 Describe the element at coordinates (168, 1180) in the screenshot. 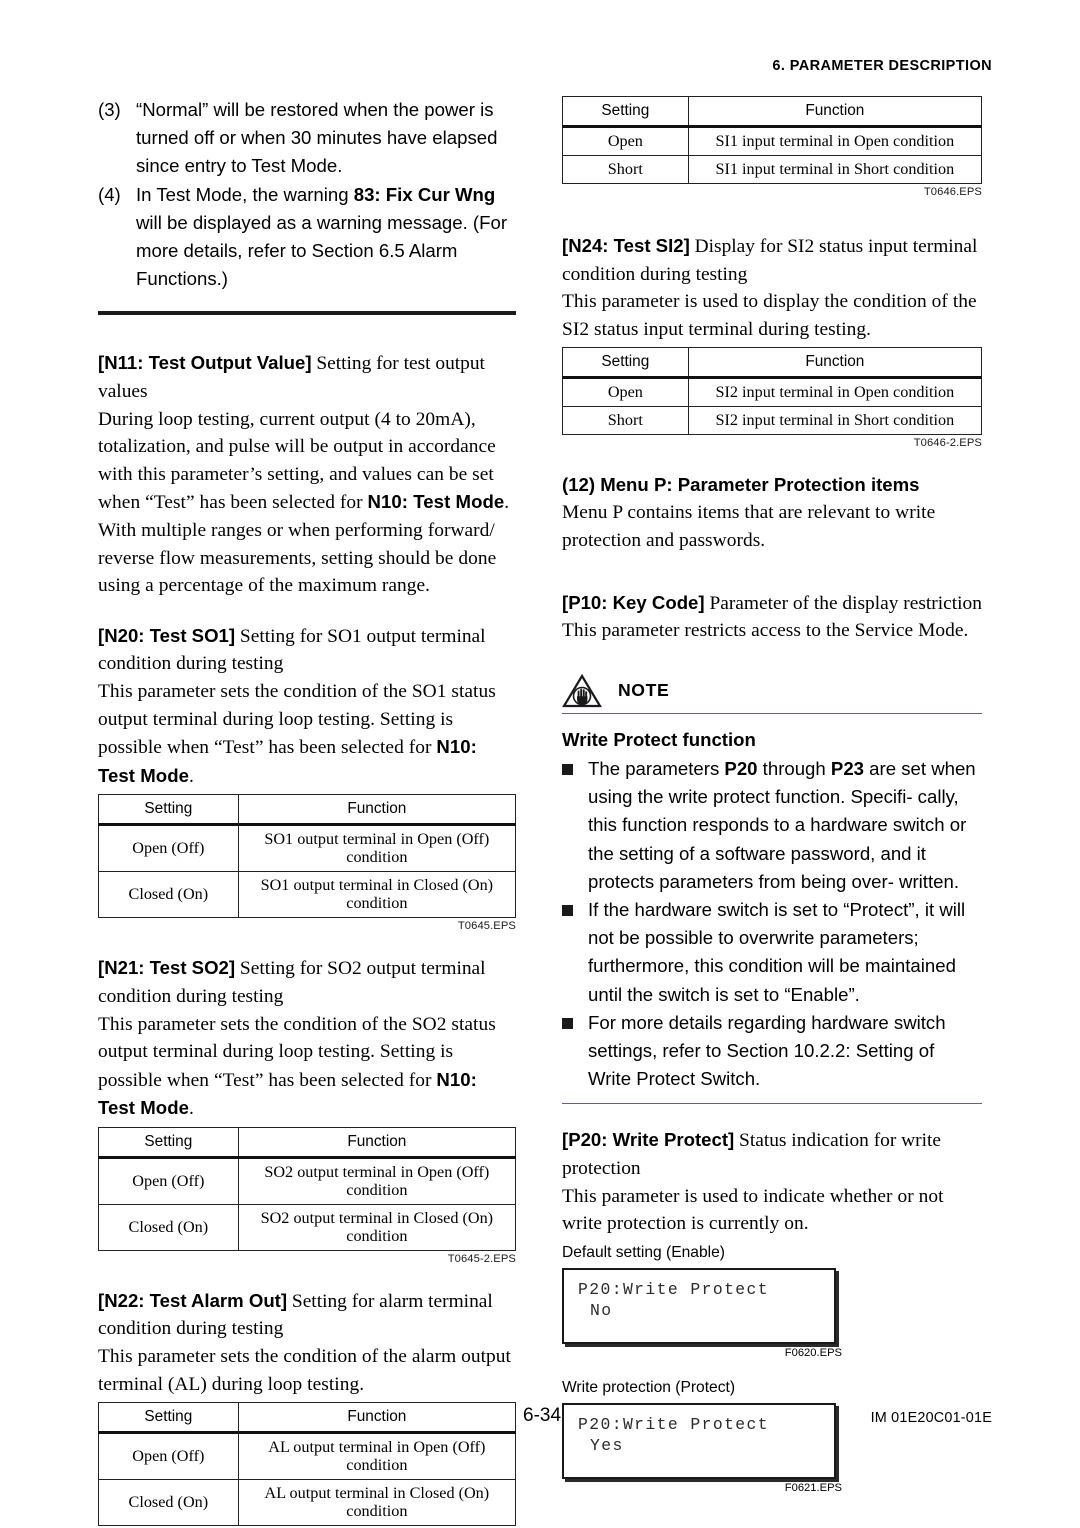

I see `table-cell: Open (Off)` at that location.